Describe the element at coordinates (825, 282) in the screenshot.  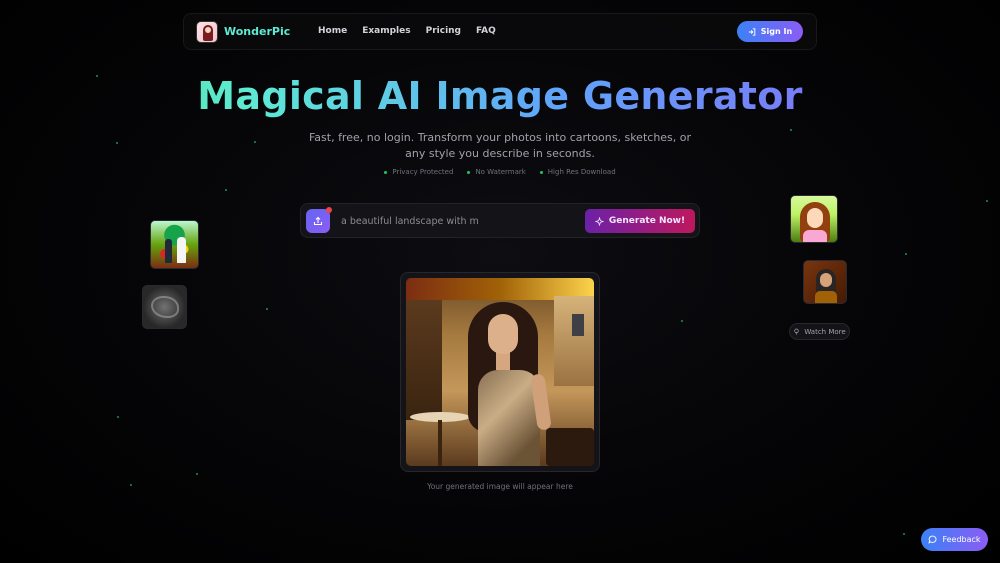
I see `example-thumbnail-oil-portrait` at that location.